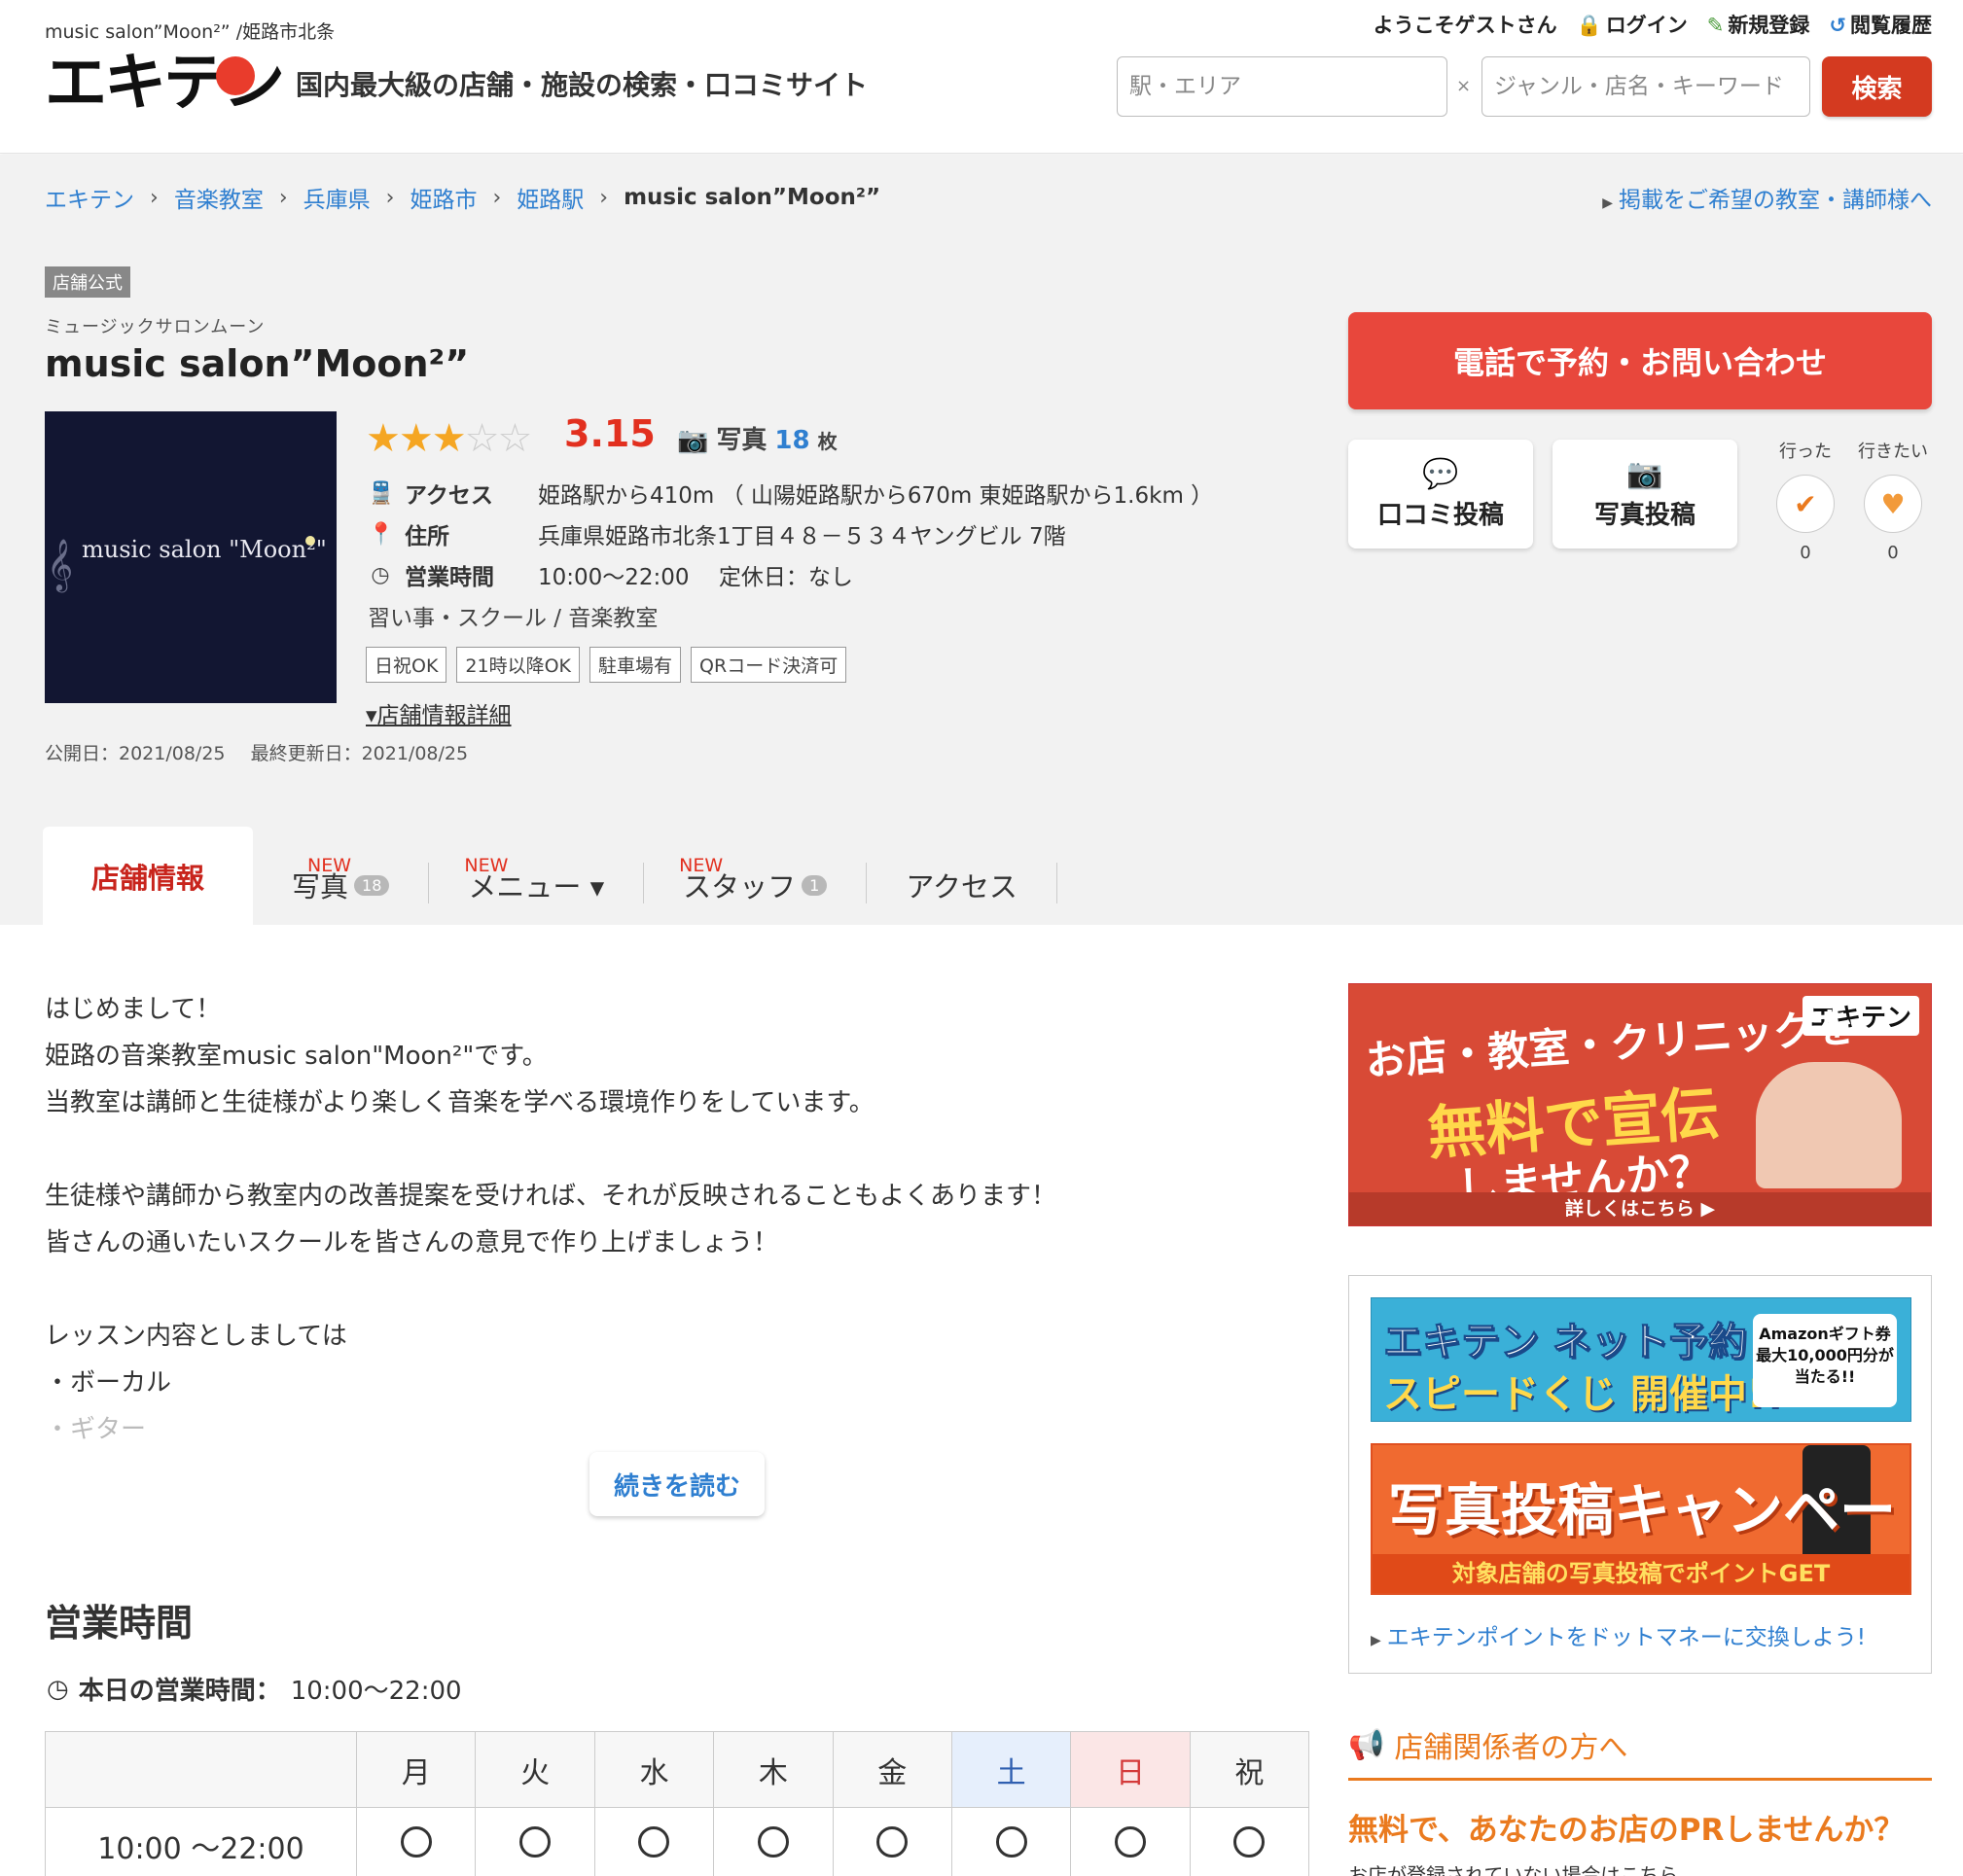 Image resolution: width=1963 pixels, height=1876 pixels. I want to click on station-search-input: 駅・エリア, so click(1282, 86).